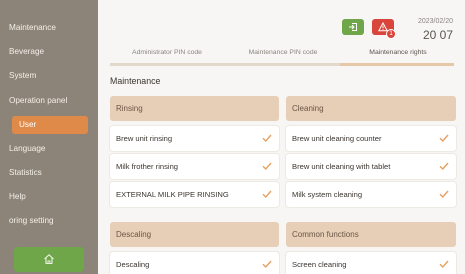 The image size is (465, 274). I want to click on list-item-milk-system-cleaning: Milk system cleaning, so click(371, 194).